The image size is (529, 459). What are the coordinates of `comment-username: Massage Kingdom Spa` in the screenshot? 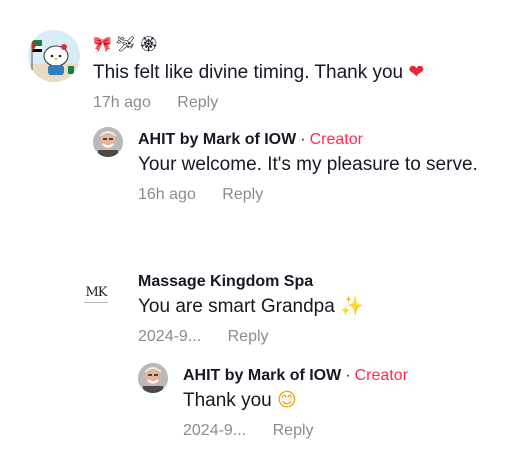 It's located at (251, 282).